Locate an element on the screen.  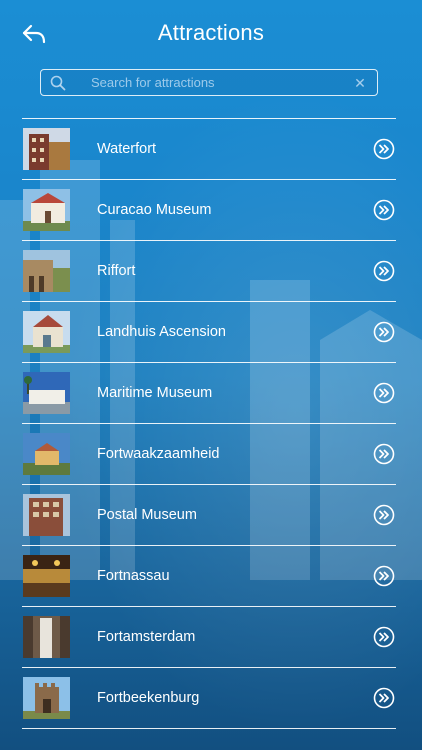
list-item: Fortnassau is located at coordinates (209, 576).